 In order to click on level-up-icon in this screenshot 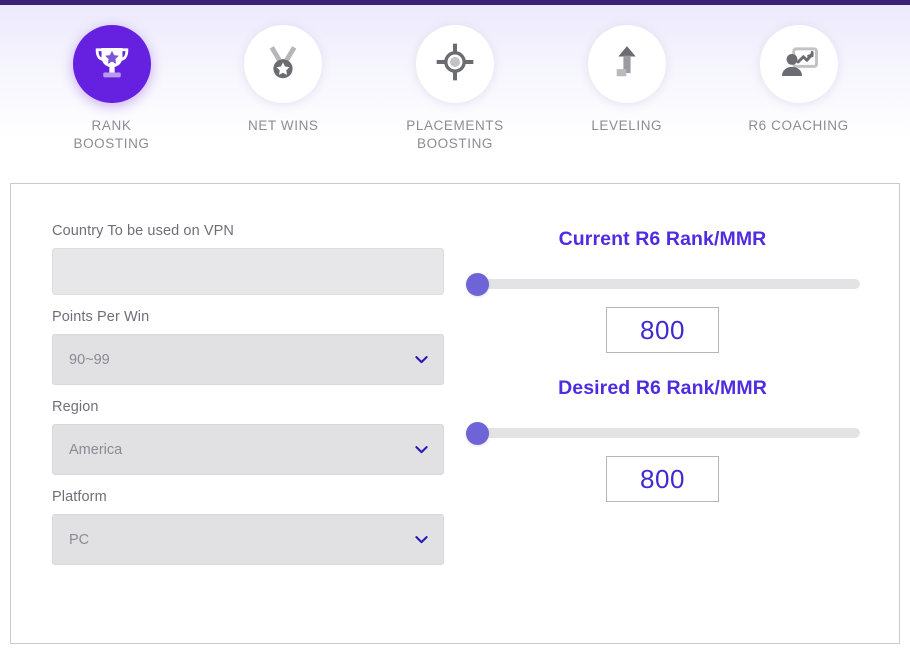, I will do `click(627, 64)`.